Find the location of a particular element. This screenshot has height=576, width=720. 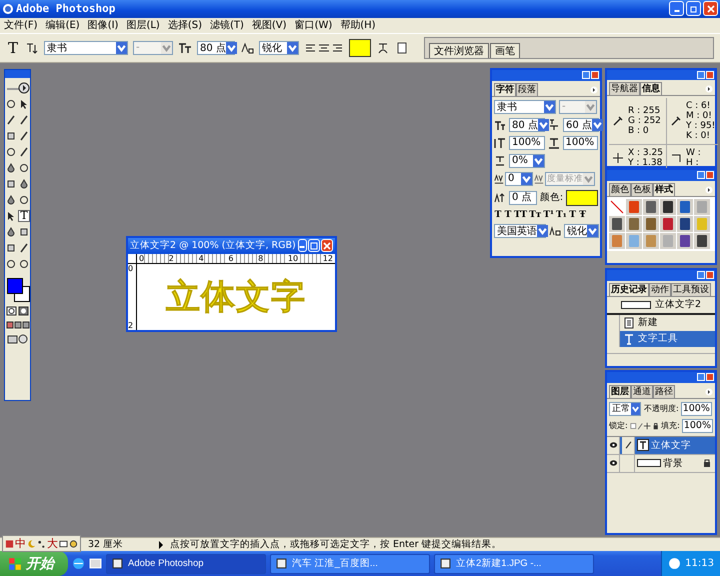

restore-button is located at coordinates (693, 8).